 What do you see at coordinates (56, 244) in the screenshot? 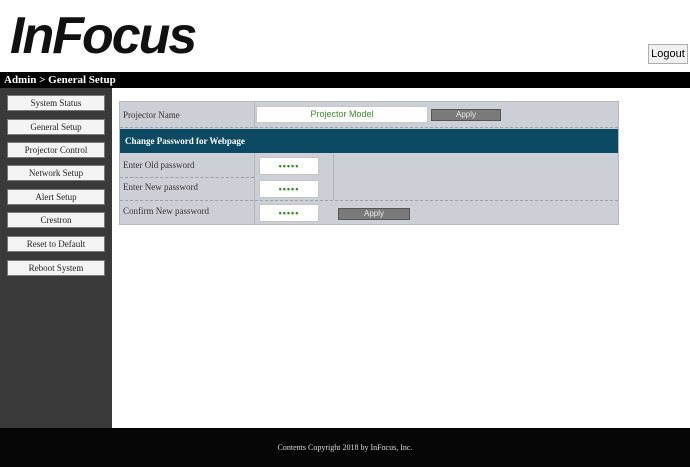
I see `sidebar-item-reset-to-default: Reset to Default` at bounding box center [56, 244].